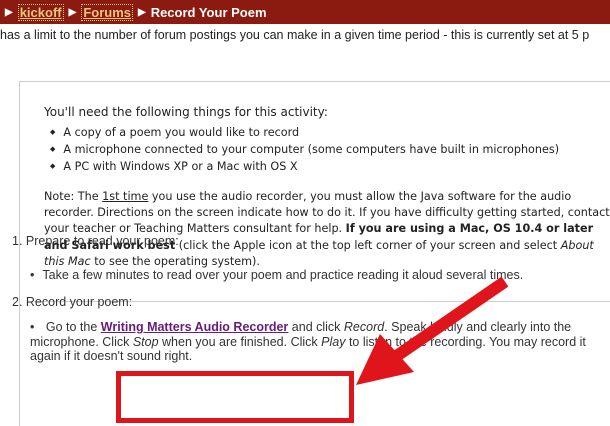 Image resolution: width=610 pixels, height=426 pixels. Describe the element at coordinates (304, 166) in the screenshot. I see `requirement-item: A PC with Windows XP or a Mac with OS X` at that location.